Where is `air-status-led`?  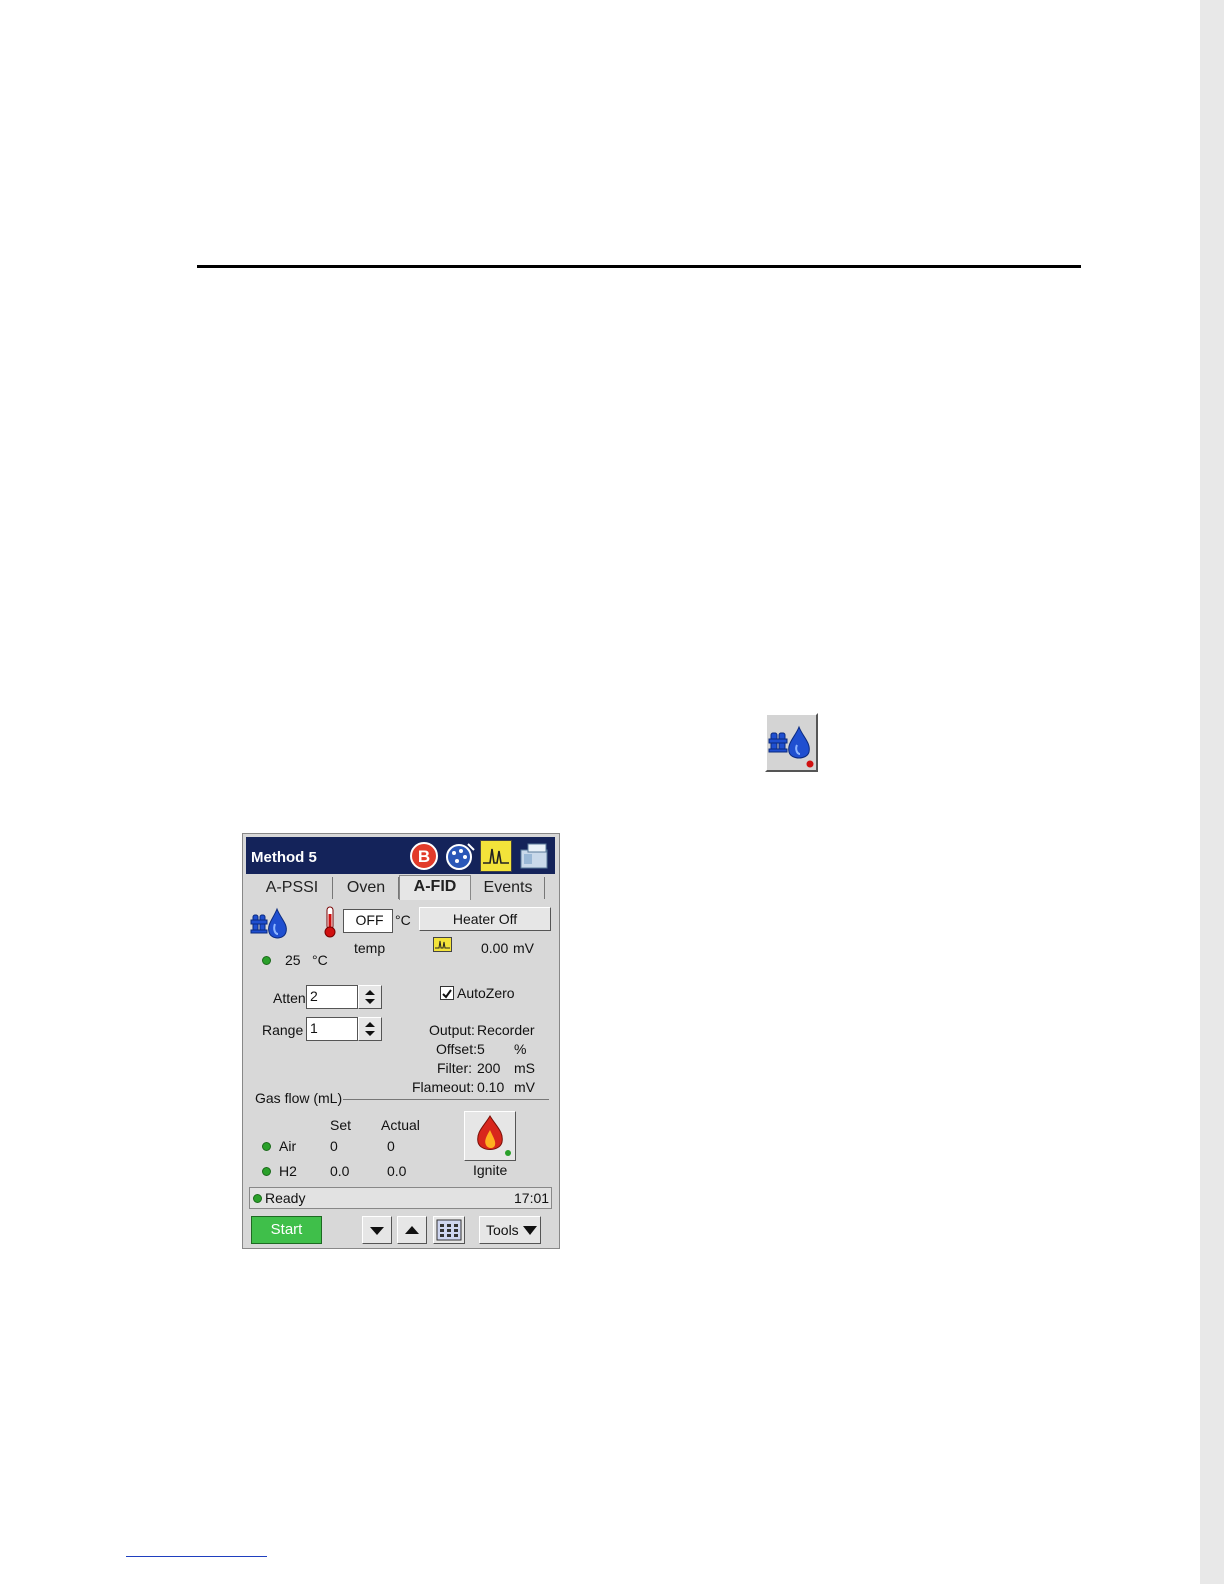
air-status-led is located at coordinates (266, 1146).